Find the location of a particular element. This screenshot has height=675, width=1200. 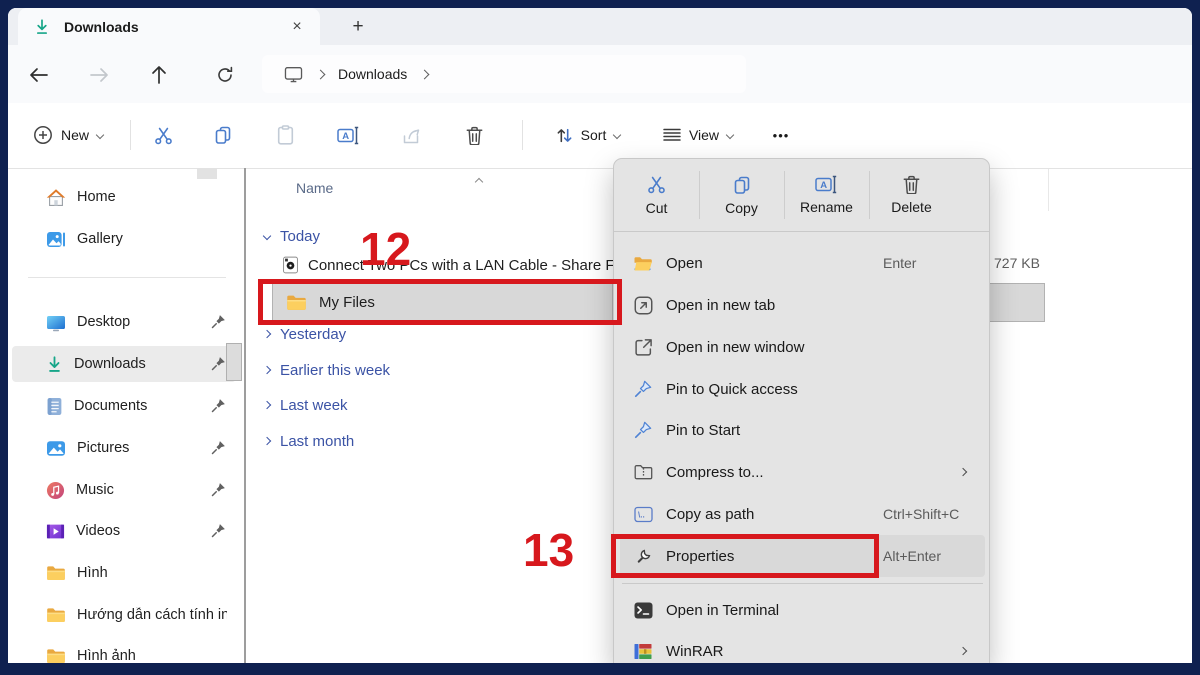

group-label: Yesterday is located at coordinates (313, 334).